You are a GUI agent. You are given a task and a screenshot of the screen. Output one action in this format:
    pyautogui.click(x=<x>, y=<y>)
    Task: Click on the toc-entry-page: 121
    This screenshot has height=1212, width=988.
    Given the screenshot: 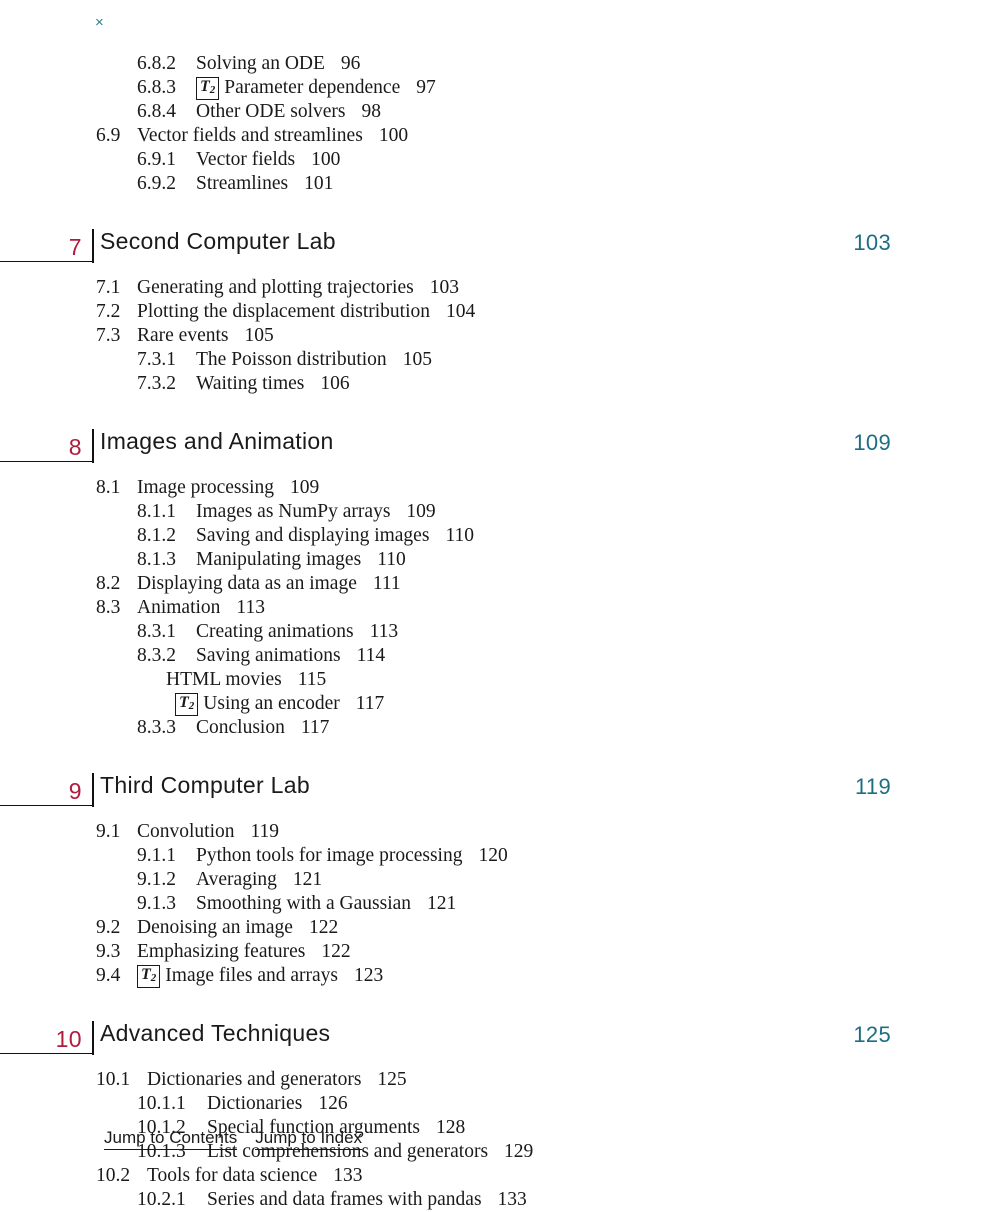 What is the action you would take?
    pyautogui.click(x=307, y=879)
    